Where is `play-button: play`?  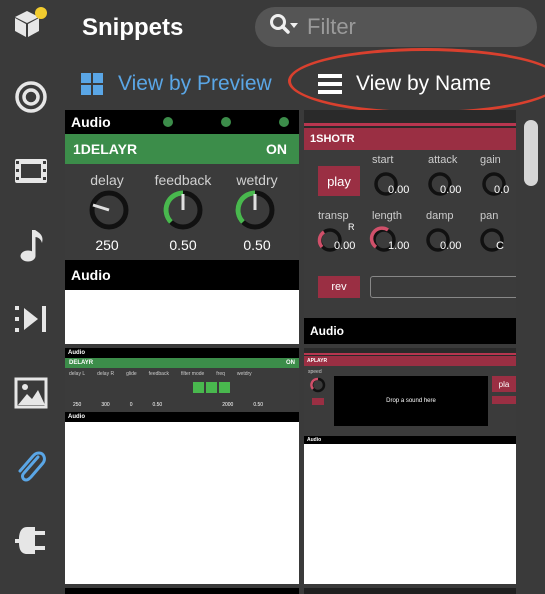
play-button: play is located at coordinates (339, 181).